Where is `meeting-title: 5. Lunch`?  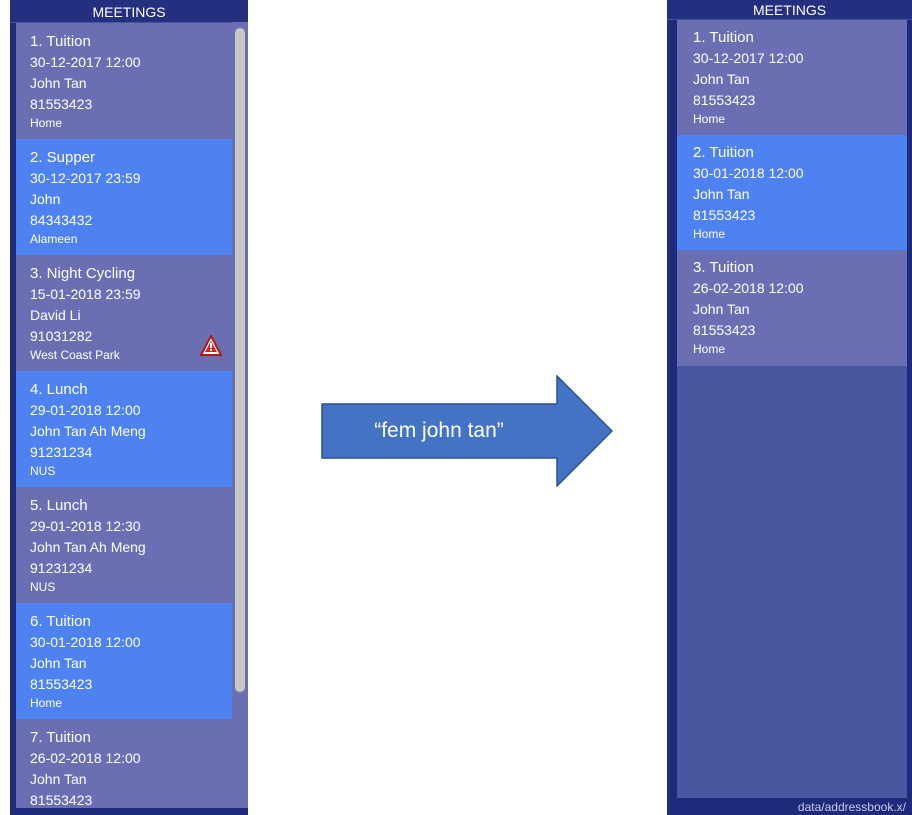
meeting-title: 5. Lunch is located at coordinates (59, 505).